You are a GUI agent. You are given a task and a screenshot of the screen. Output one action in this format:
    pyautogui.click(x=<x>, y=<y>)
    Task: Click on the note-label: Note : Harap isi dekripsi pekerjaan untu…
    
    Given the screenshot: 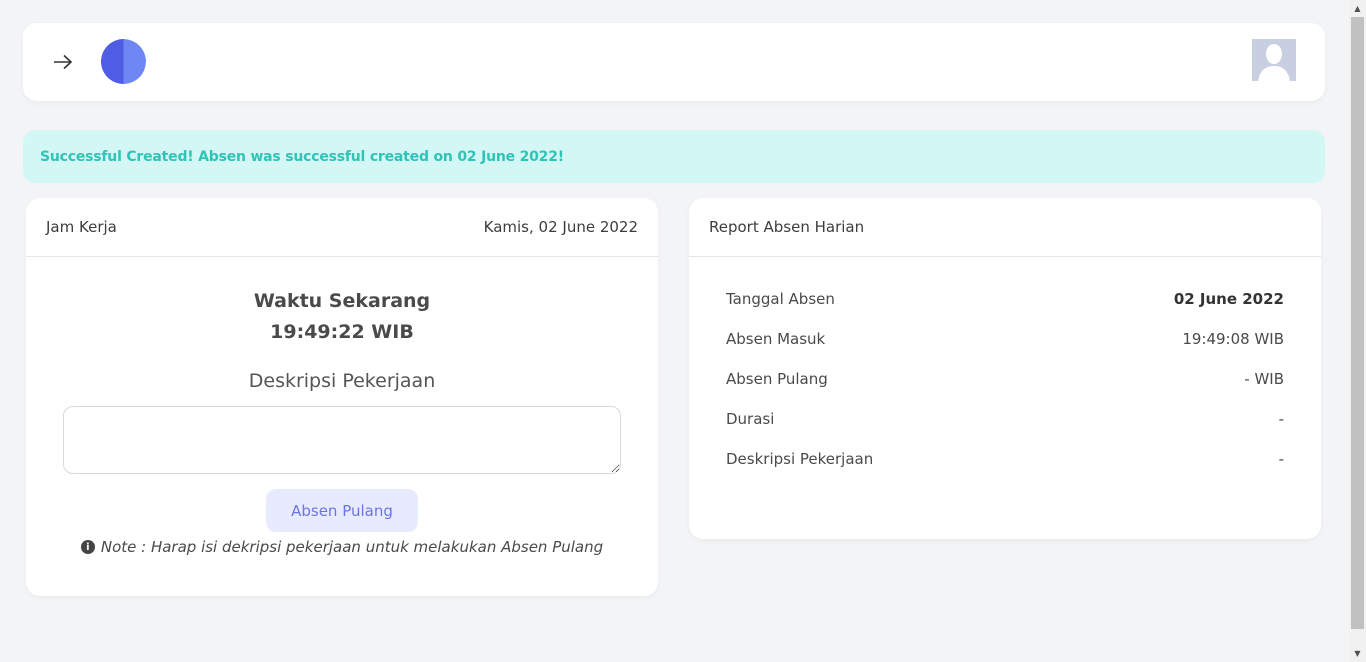 What is the action you would take?
    pyautogui.click(x=352, y=547)
    